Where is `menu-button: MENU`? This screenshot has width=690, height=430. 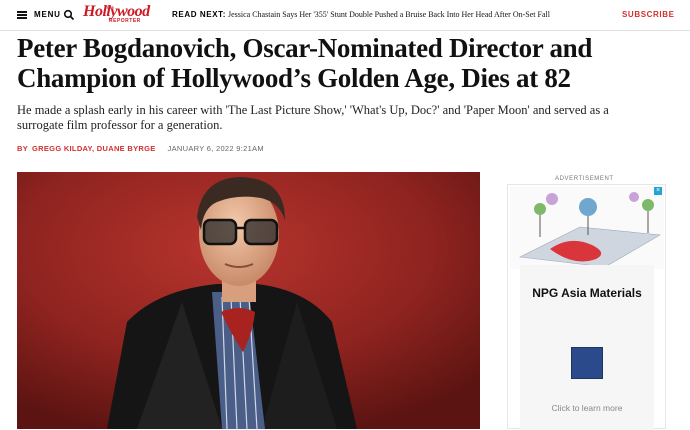
menu-button: MENU is located at coordinates (47, 14).